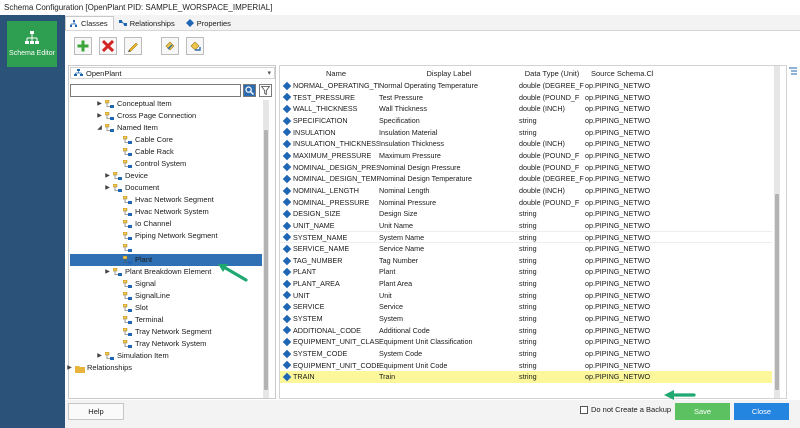 Image resolution: width=800 pixels, height=428 pixels. What do you see at coordinates (526, 272) in the screenshot?
I see `table-row: PLANT Plant string op.PIPING_NETWO` at bounding box center [526, 272].